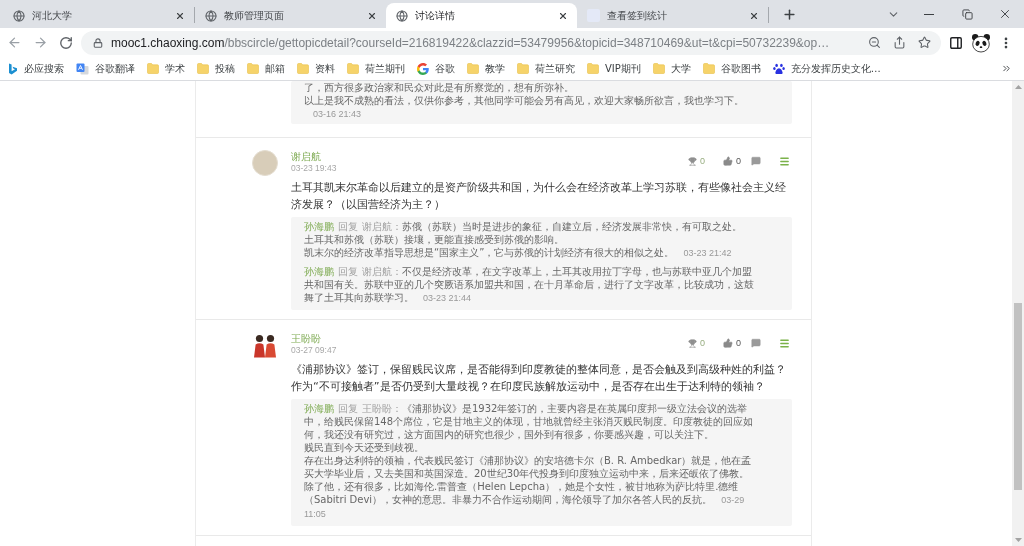 The height and width of the screenshot is (546, 1024). I want to click on reply-text: 土耳其和苏俄（苏联）接壤，更能直接感受到苏俄的影响。, so click(434, 239).